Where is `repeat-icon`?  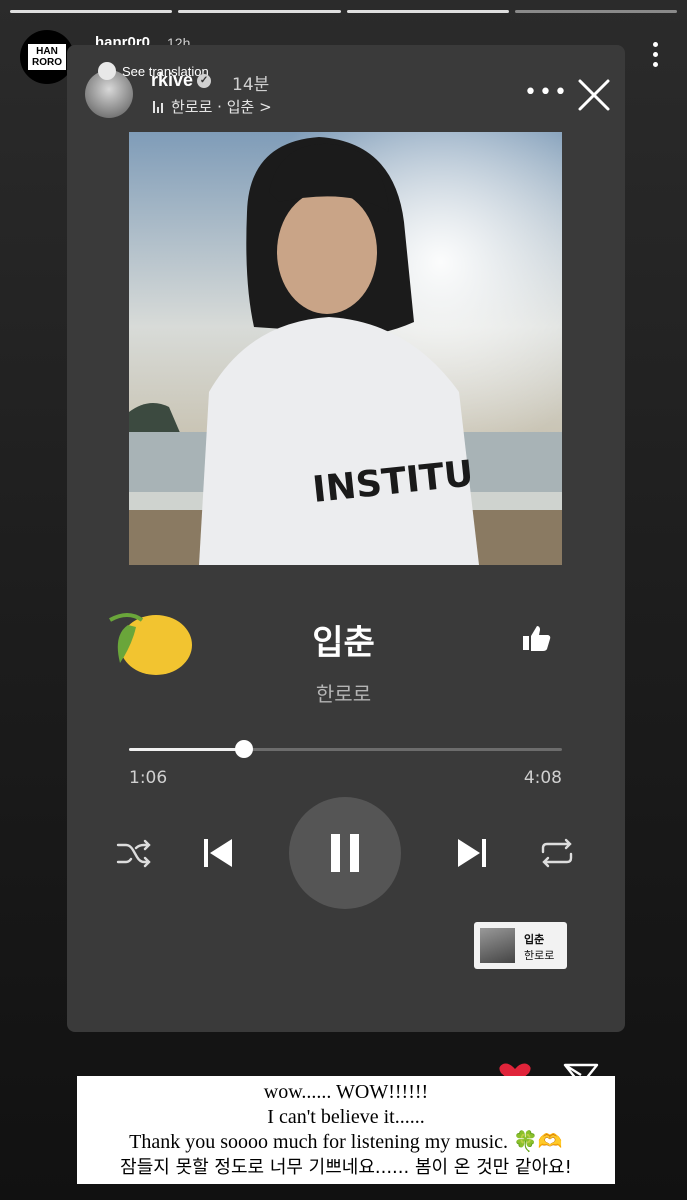
repeat-icon is located at coordinates (557, 853).